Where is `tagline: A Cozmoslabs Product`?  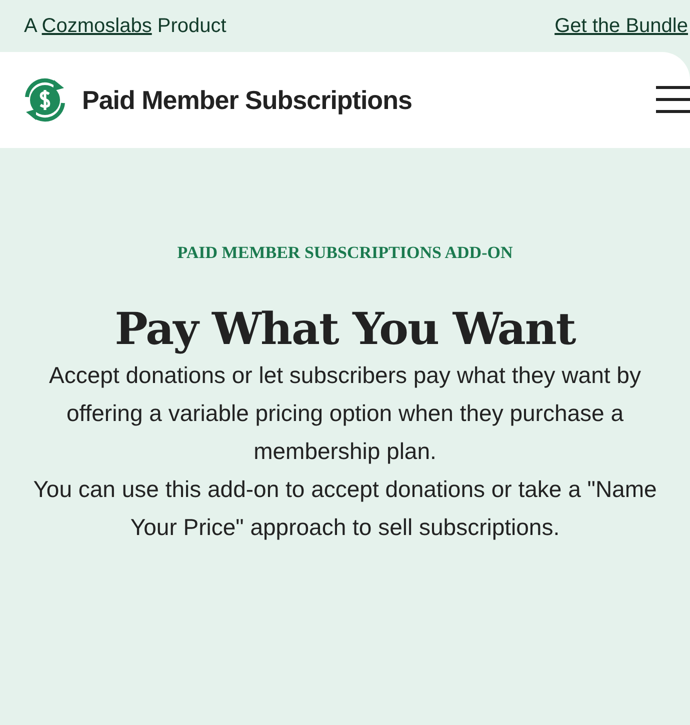
tagline: A Cozmoslabs Product is located at coordinates (125, 26).